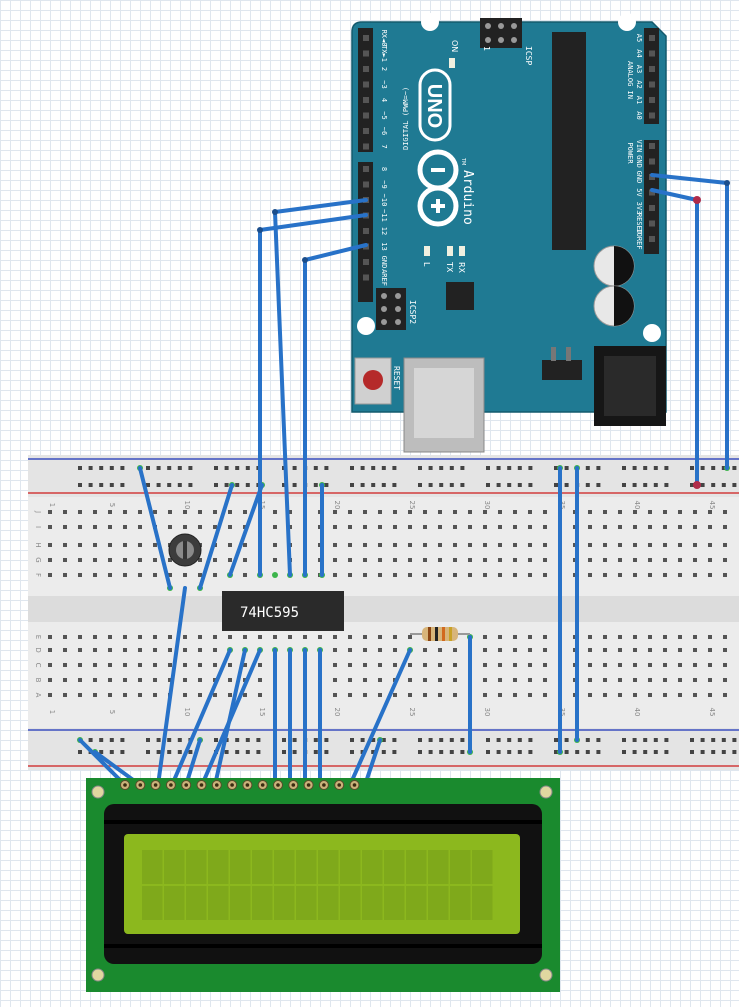  I want to click on pin-label: RX◄0, so click(384, 38).